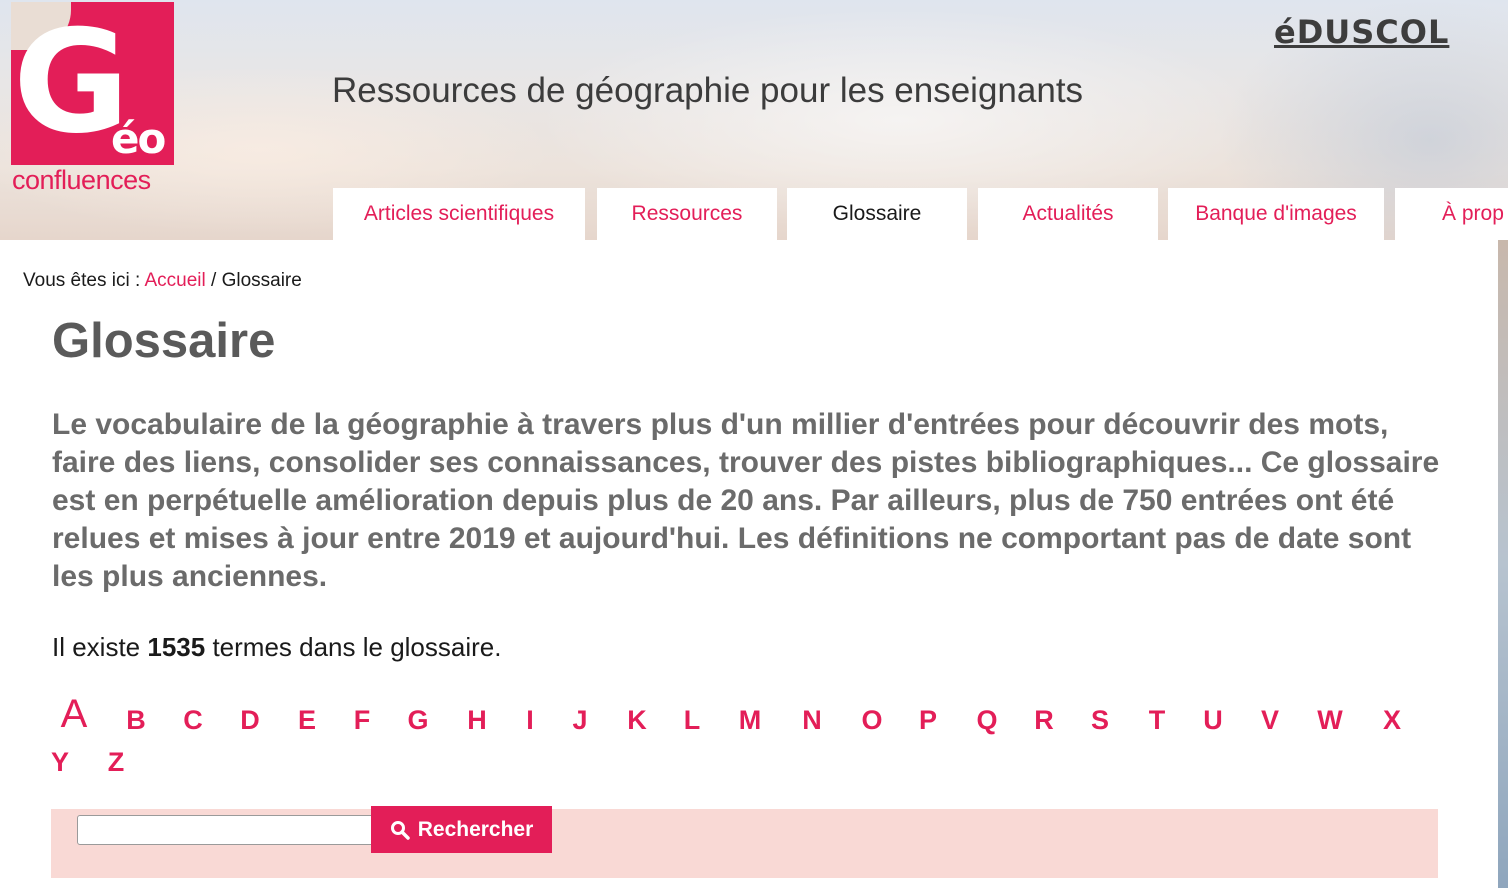  I want to click on term-count-suffix: termes dans le glossaire., so click(353, 647).